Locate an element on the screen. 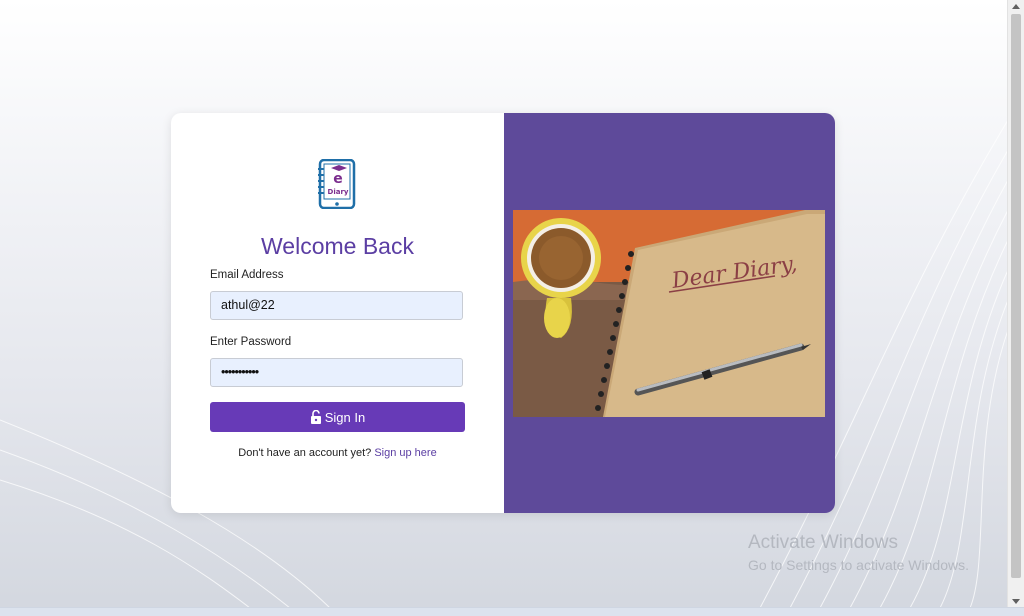 This screenshot has height=616, width=1024. sign-in-label: Sign In is located at coordinates (345, 417).